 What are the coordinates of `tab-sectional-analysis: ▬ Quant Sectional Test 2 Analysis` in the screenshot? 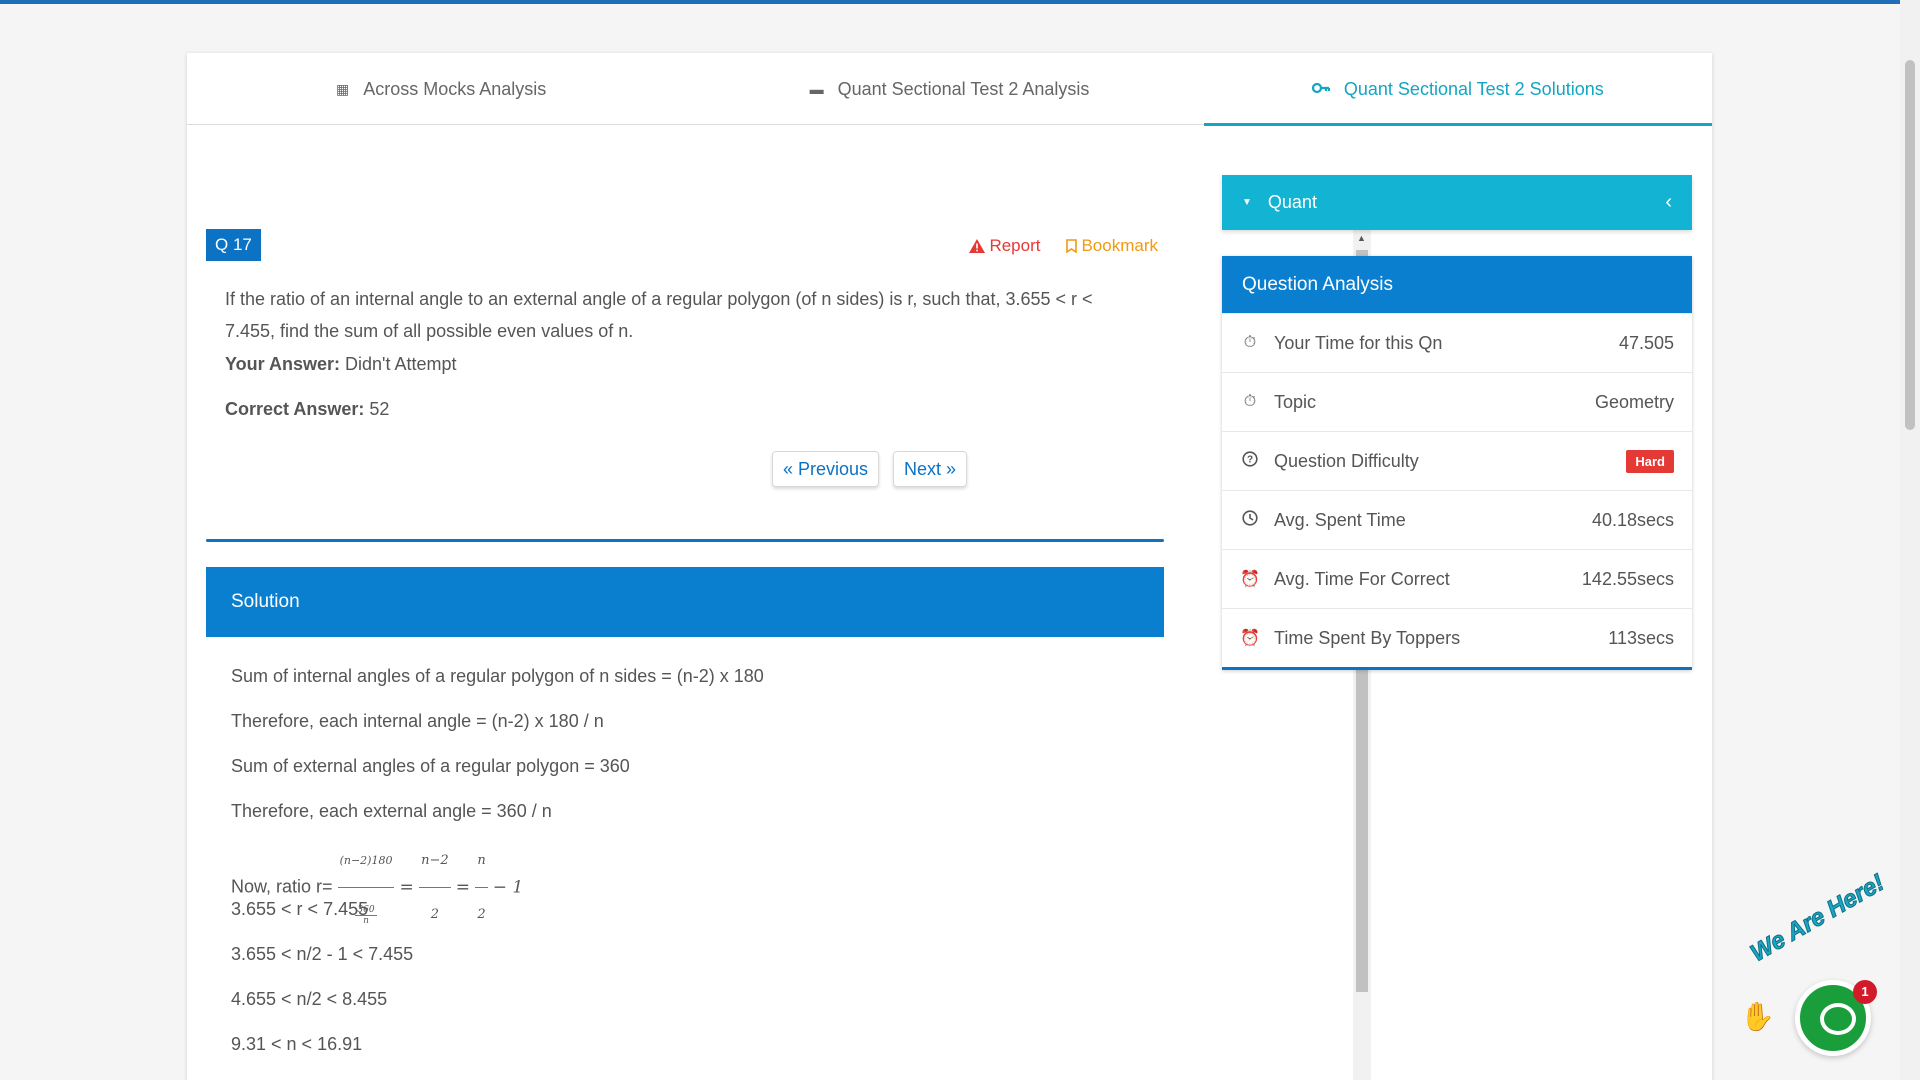 It's located at (949, 89).